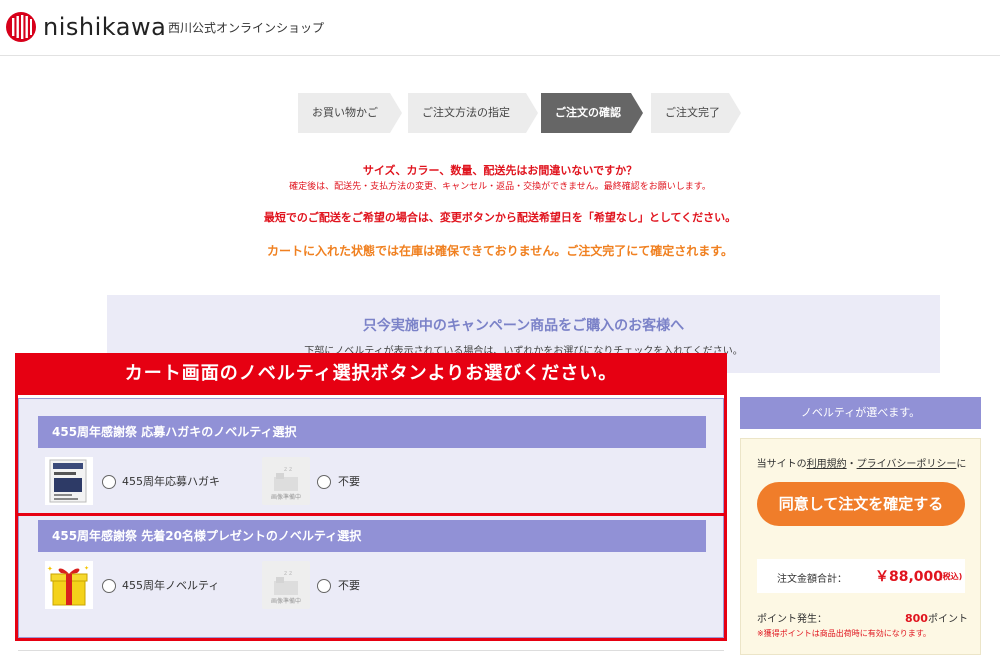  Describe the element at coordinates (909, 577) in the screenshot. I see `total-value: ￥88,000` at that location.